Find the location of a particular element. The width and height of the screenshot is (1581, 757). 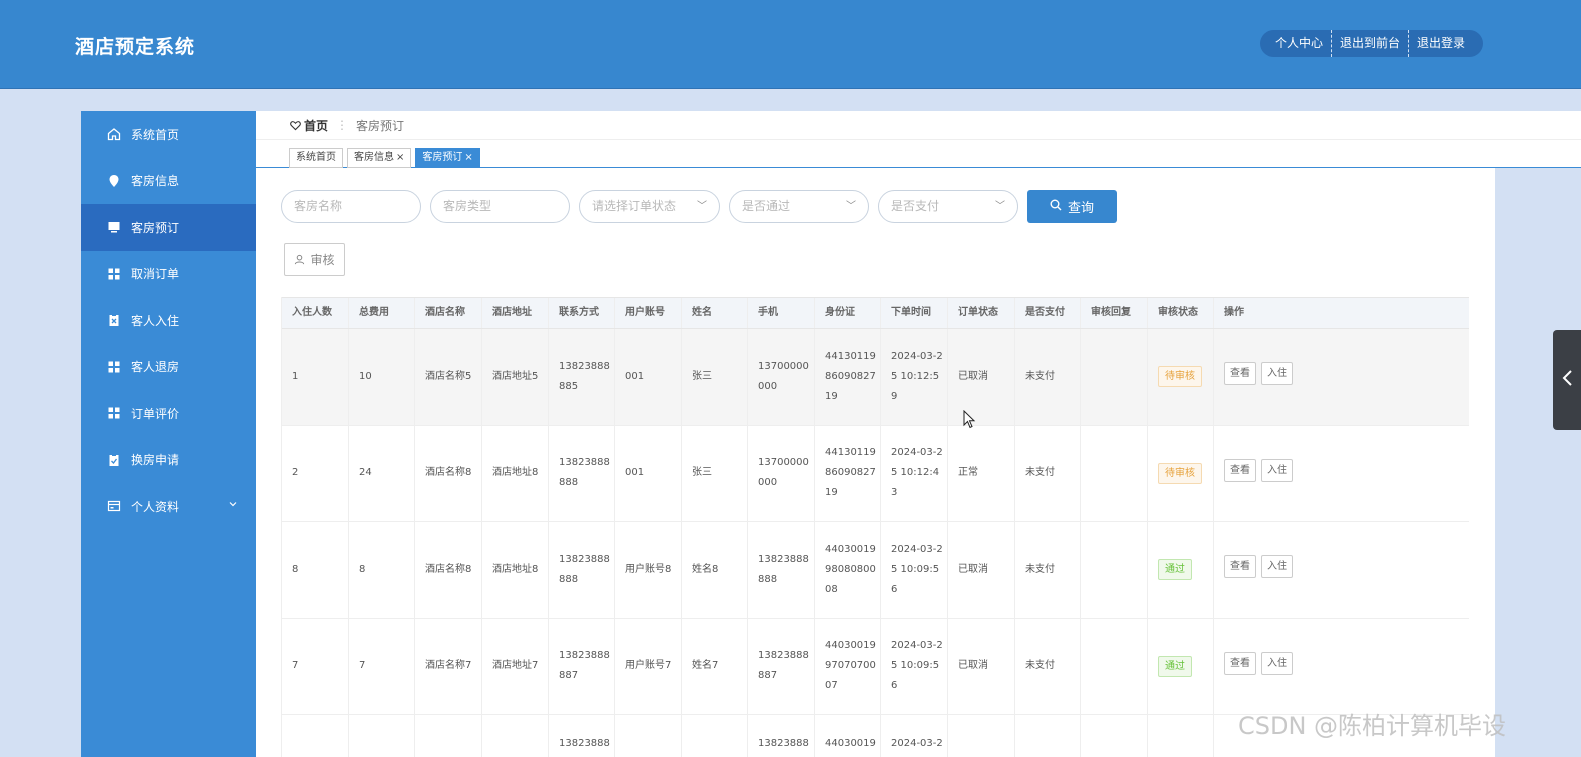

order-status-select: 请选择订单状态 ﹀ is located at coordinates (649, 206).